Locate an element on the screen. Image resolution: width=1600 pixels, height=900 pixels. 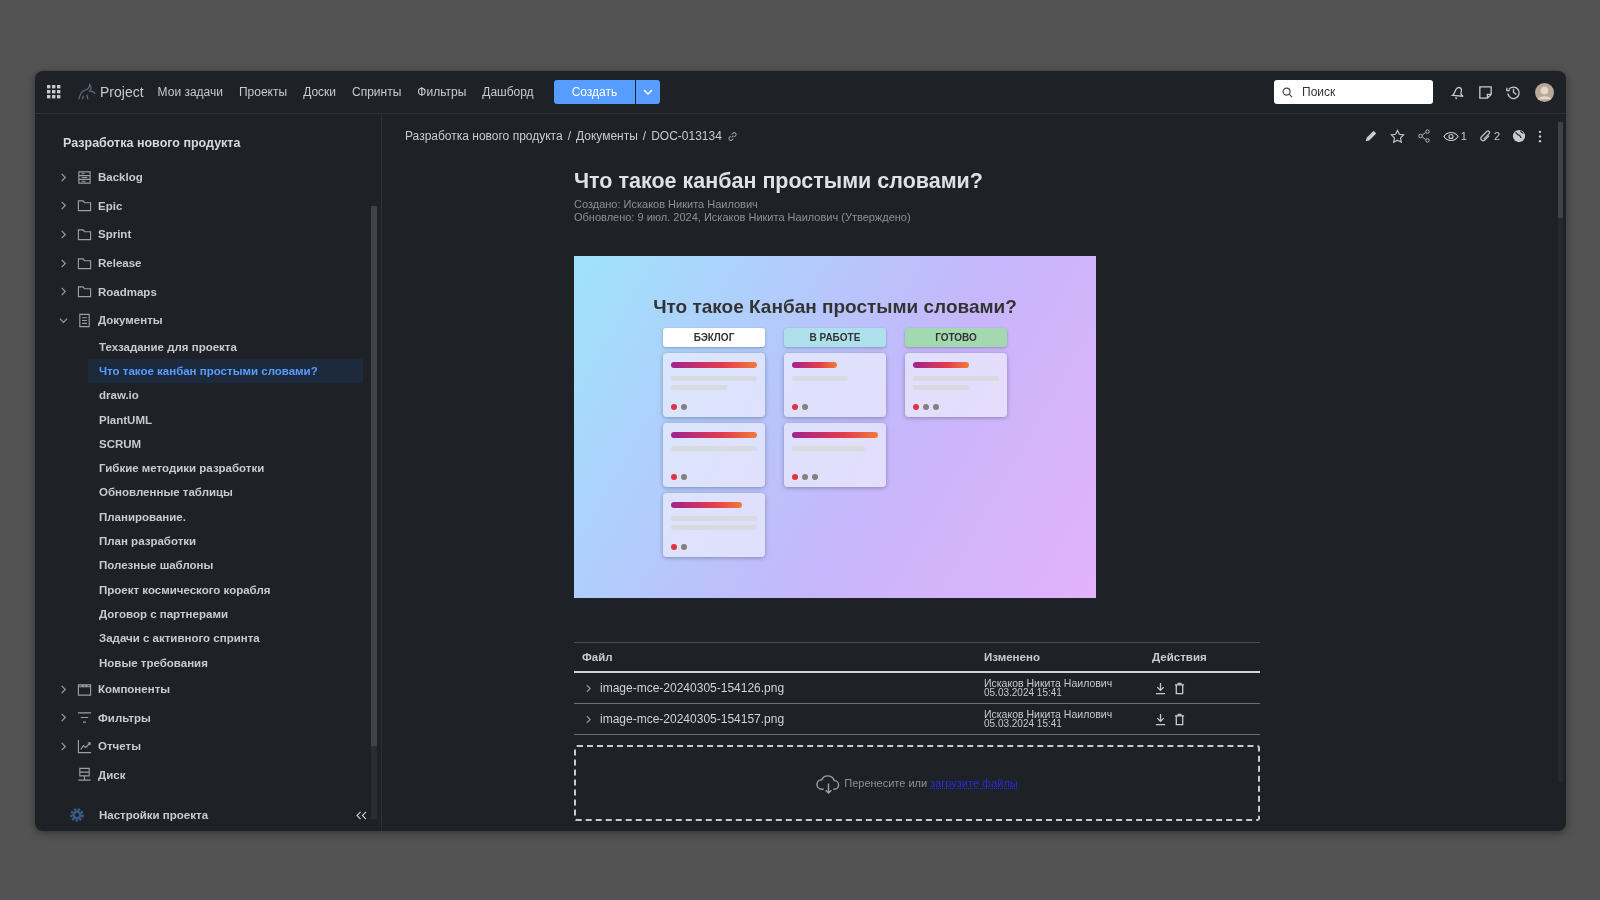
more-icon is located at coordinates (1540, 136).